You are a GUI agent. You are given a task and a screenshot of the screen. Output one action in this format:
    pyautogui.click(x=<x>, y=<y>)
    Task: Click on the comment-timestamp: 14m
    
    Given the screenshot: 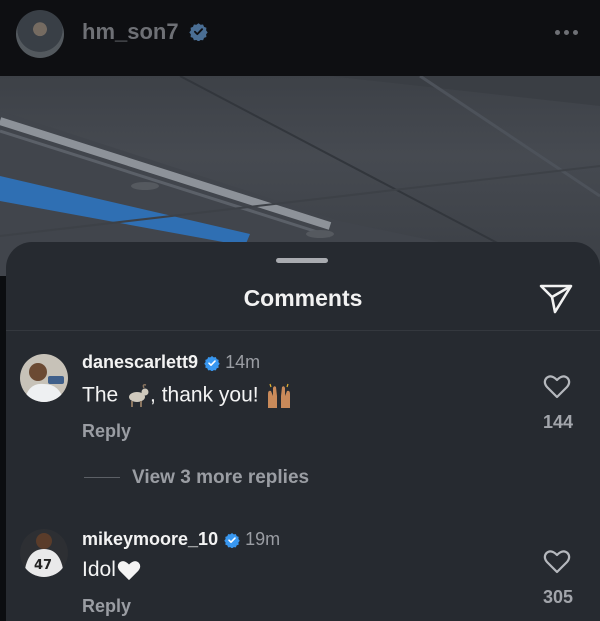 What is the action you would take?
    pyautogui.click(x=243, y=362)
    